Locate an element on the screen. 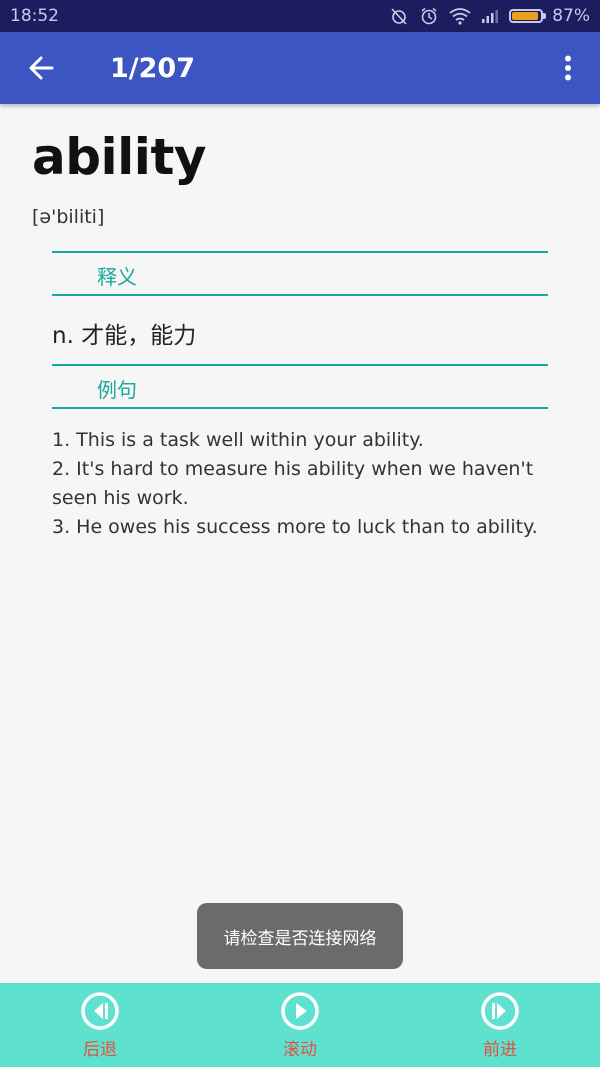  phonetic: [ə'biliti] is located at coordinates (68, 217).